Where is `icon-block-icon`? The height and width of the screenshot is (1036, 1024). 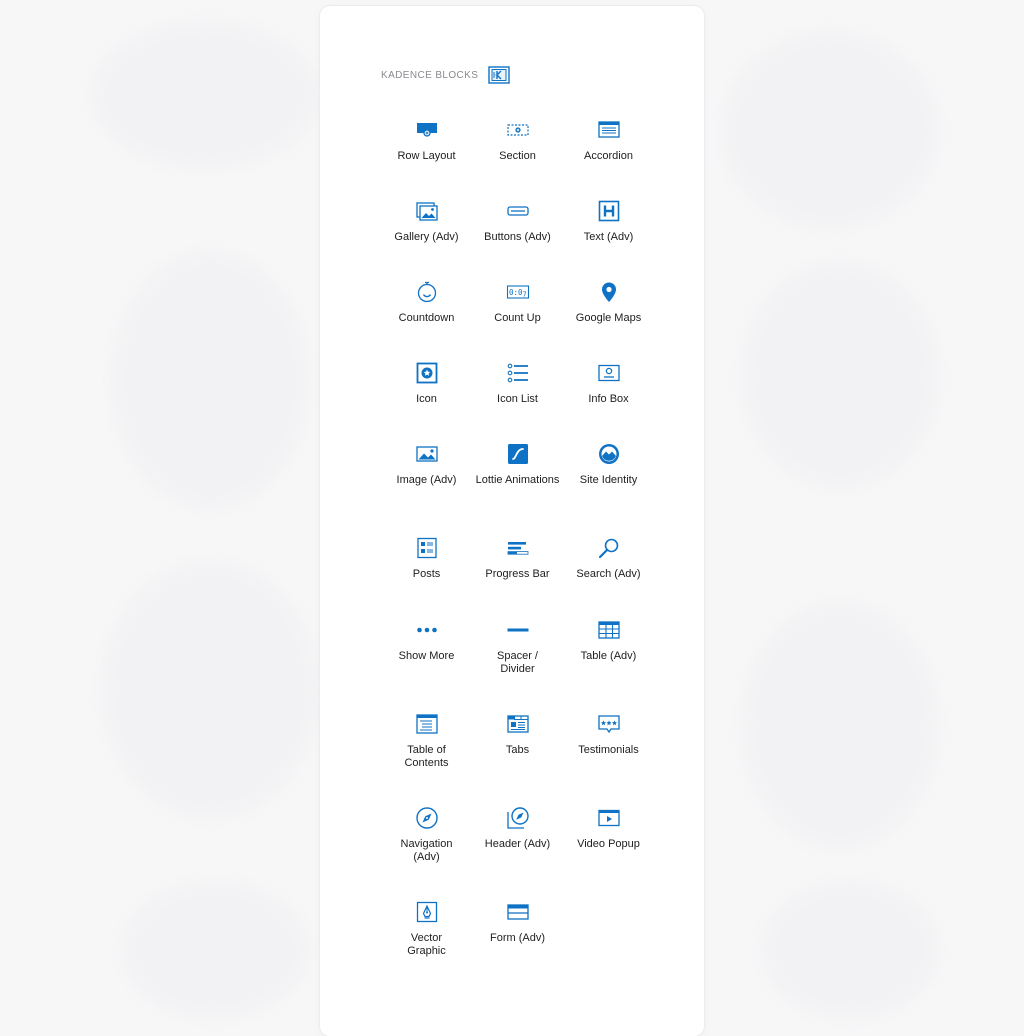
icon-block-icon is located at coordinates (427, 373).